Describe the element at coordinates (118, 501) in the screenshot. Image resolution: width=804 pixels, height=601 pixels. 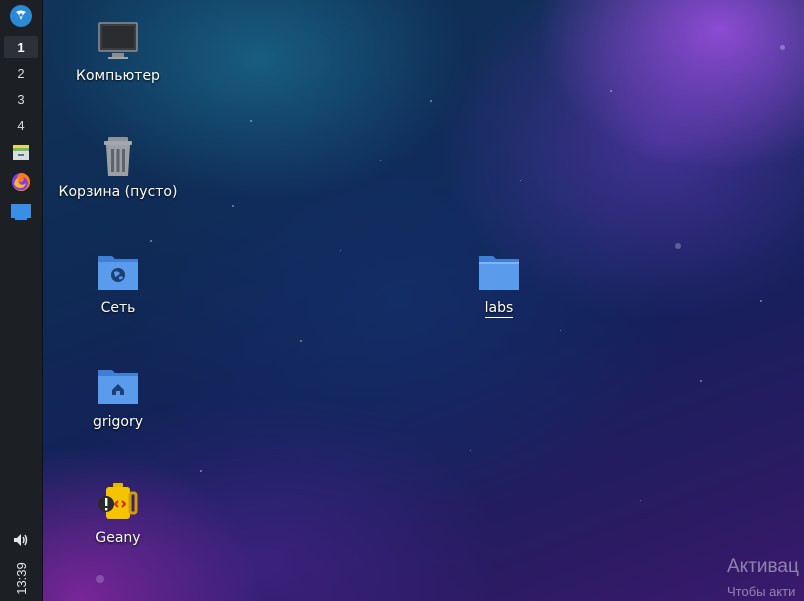
I see `geany-icon` at that location.